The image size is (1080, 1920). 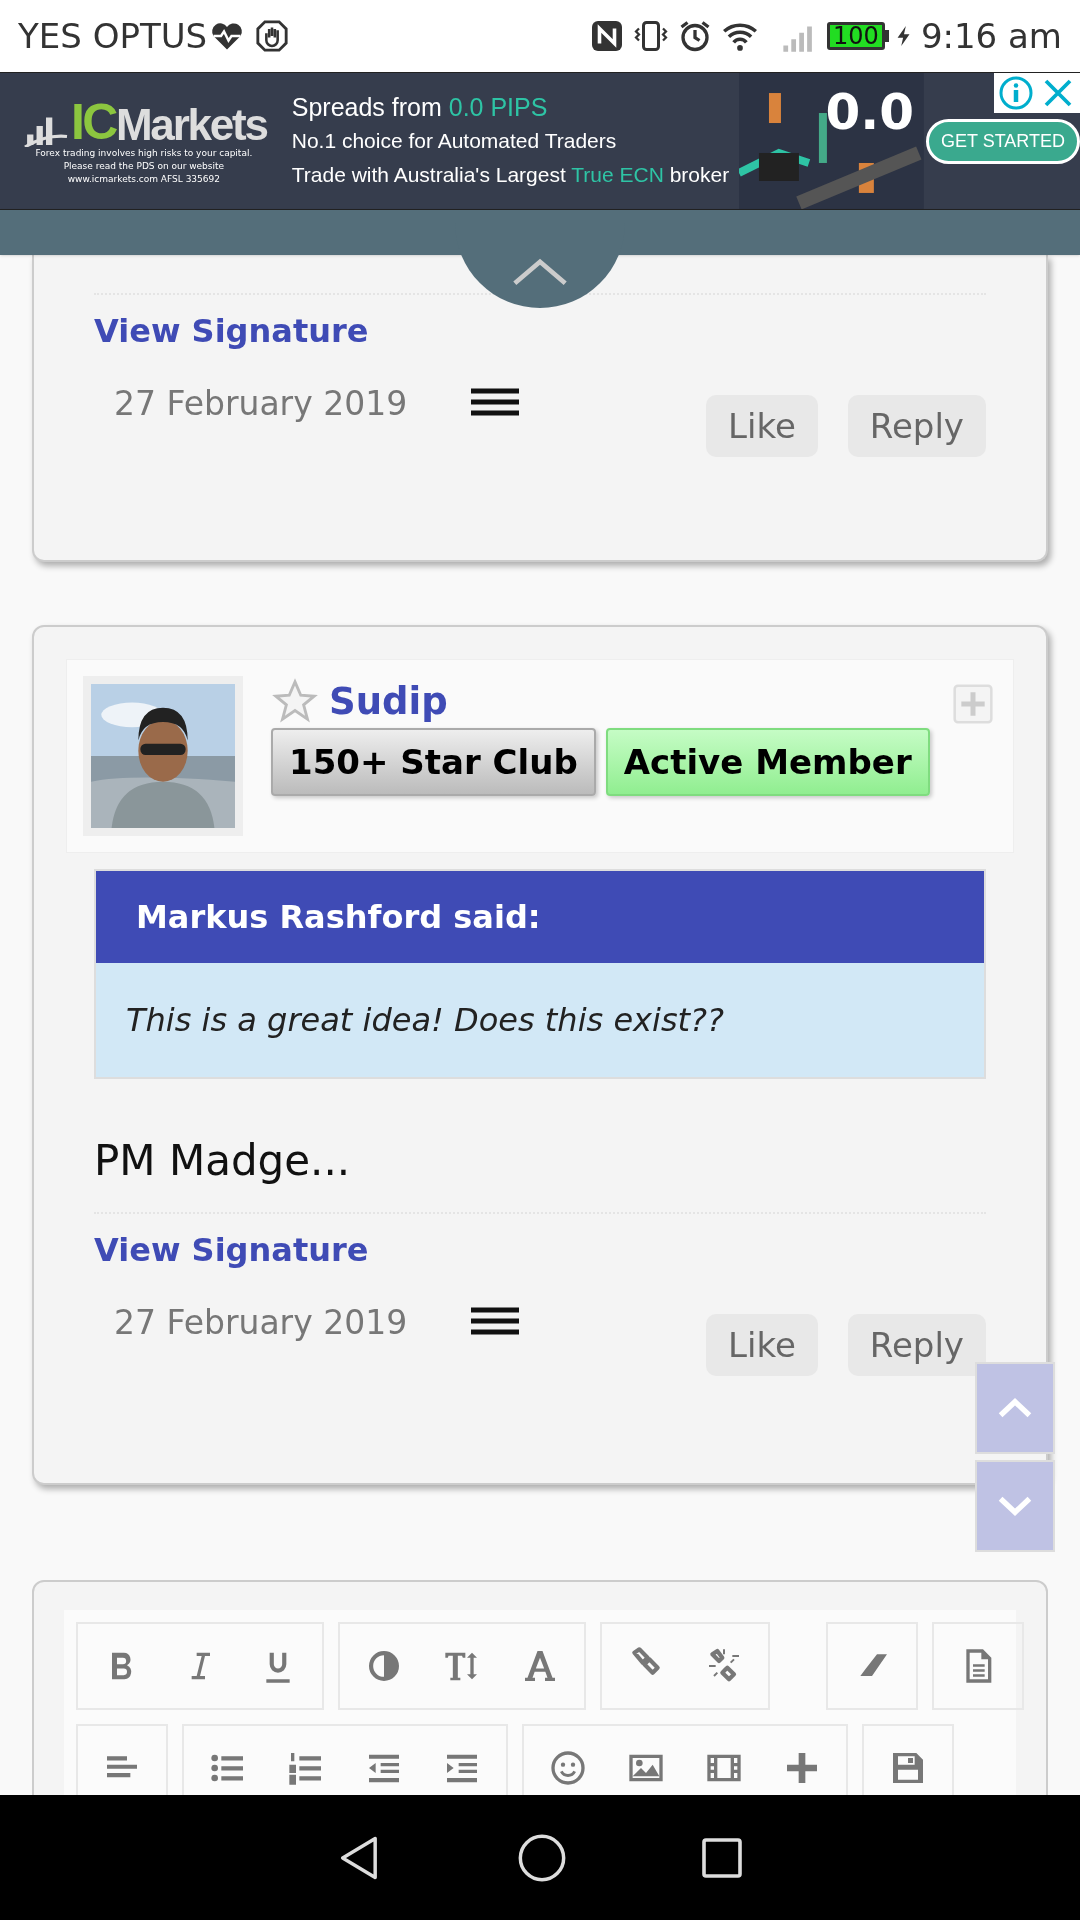 What do you see at coordinates (1002, 141) in the screenshot?
I see `get-started-button: GET STARTED` at bounding box center [1002, 141].